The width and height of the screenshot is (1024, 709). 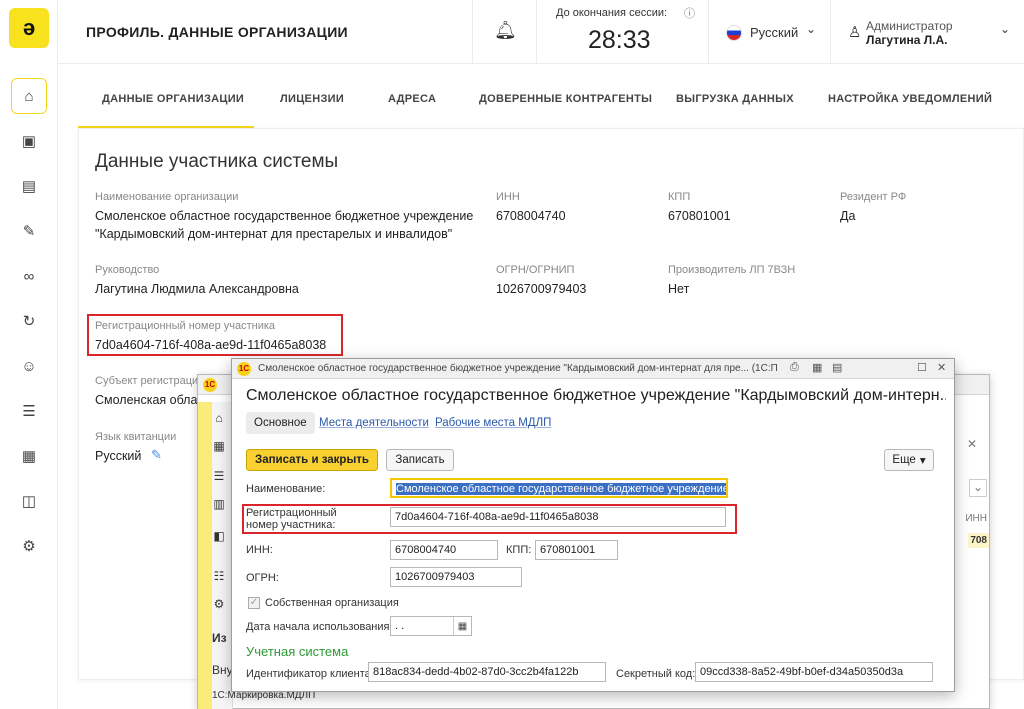 What do you see at coordinates (837, 367) in the screenshot?
I see `calendar-icon: ▤` at bounding box center [837, 367].